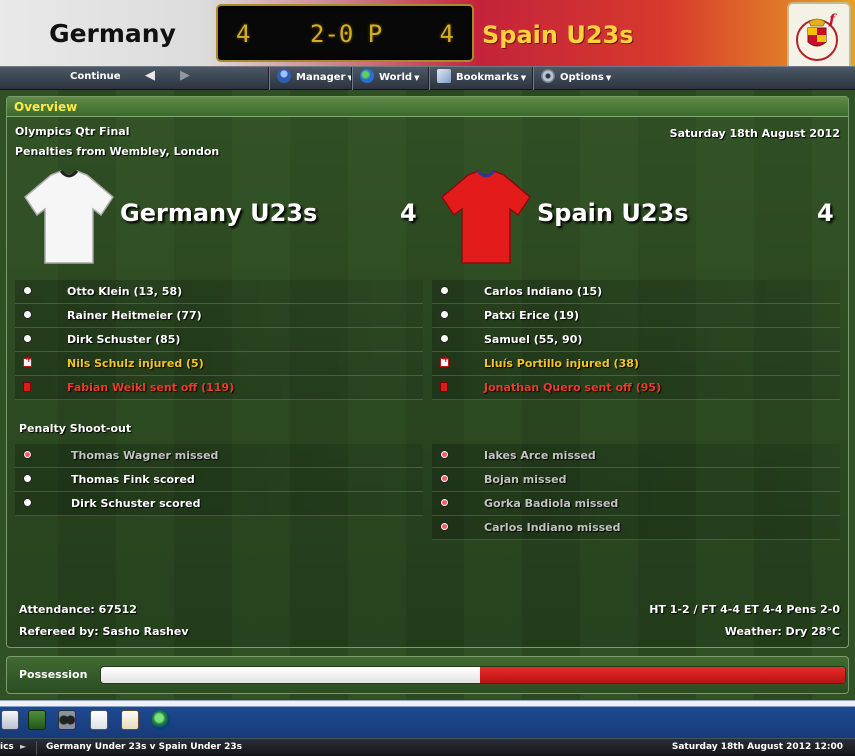 Image resolution: width=855 pixels, height=756 pixels. What do you see at coordinates (582, 77) in the screenshot?
I see `options-menu-label: Options` at bounding box center [582, 77].